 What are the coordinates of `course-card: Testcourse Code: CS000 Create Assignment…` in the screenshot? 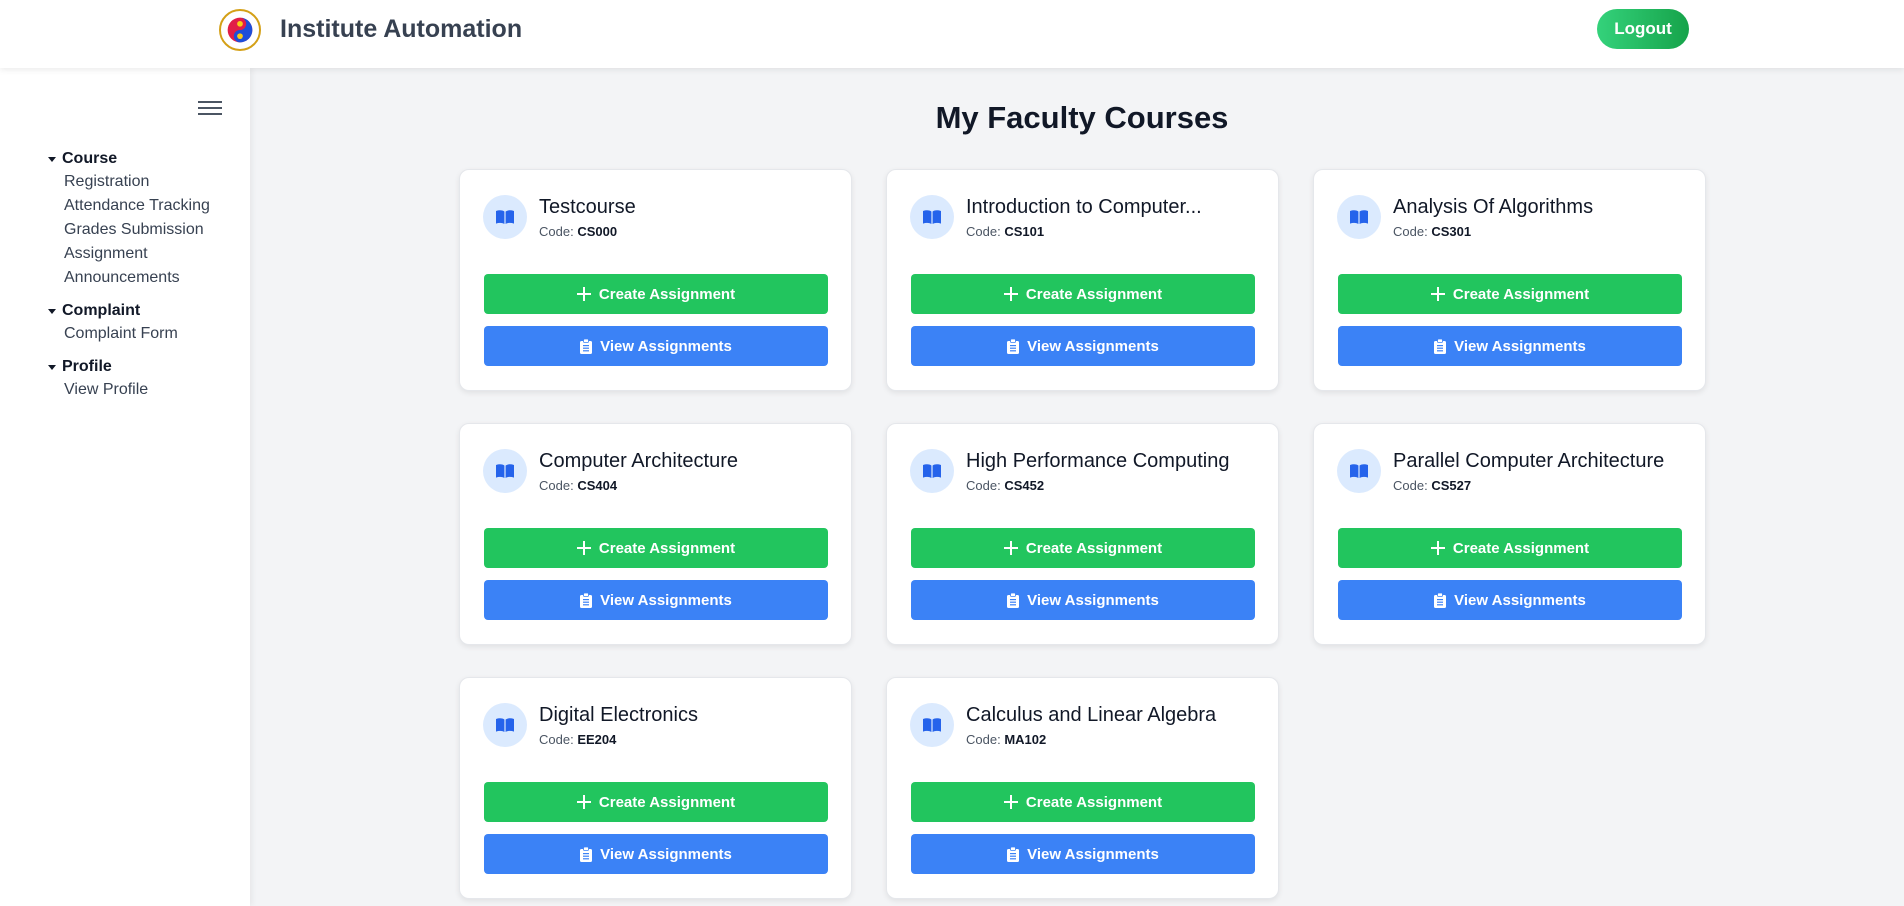 It's located at (655, 280).